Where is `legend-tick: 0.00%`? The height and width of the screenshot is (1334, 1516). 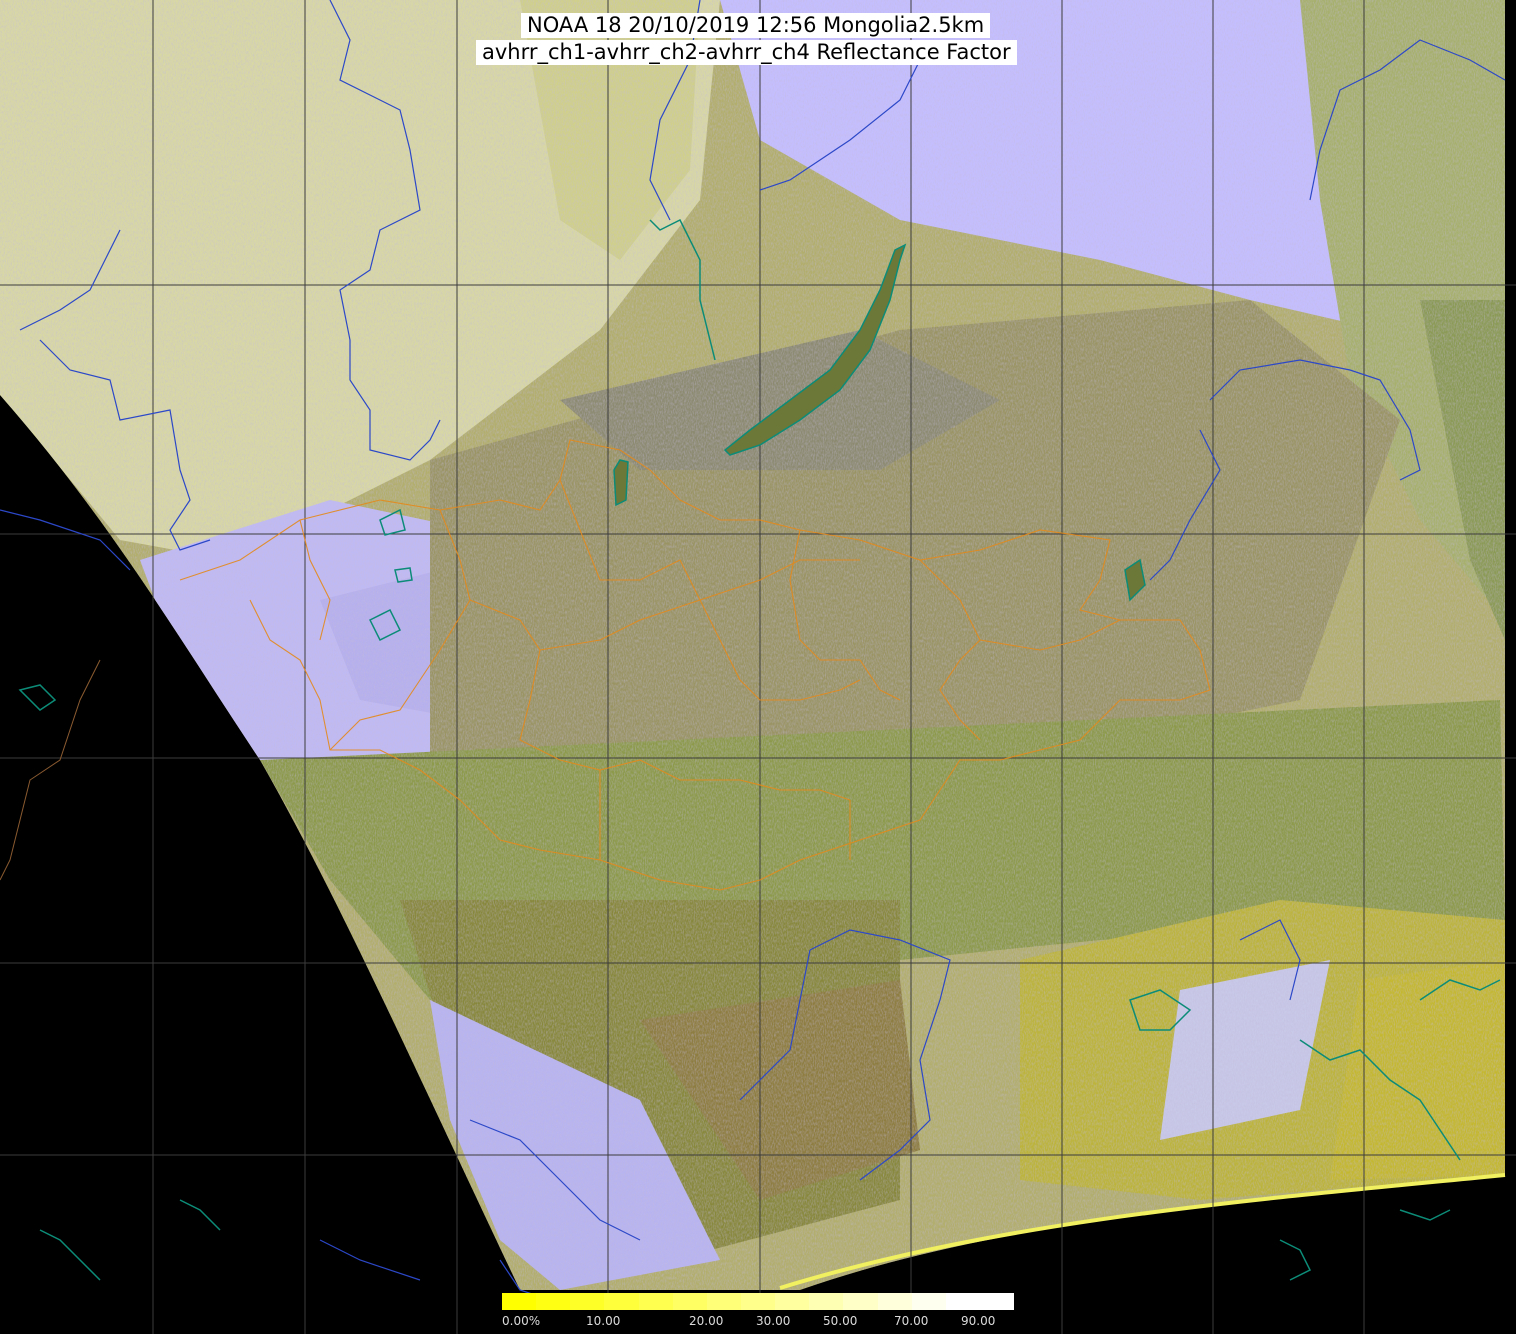
legend-tick: 0.00% is located at coordinates (521, 1321).